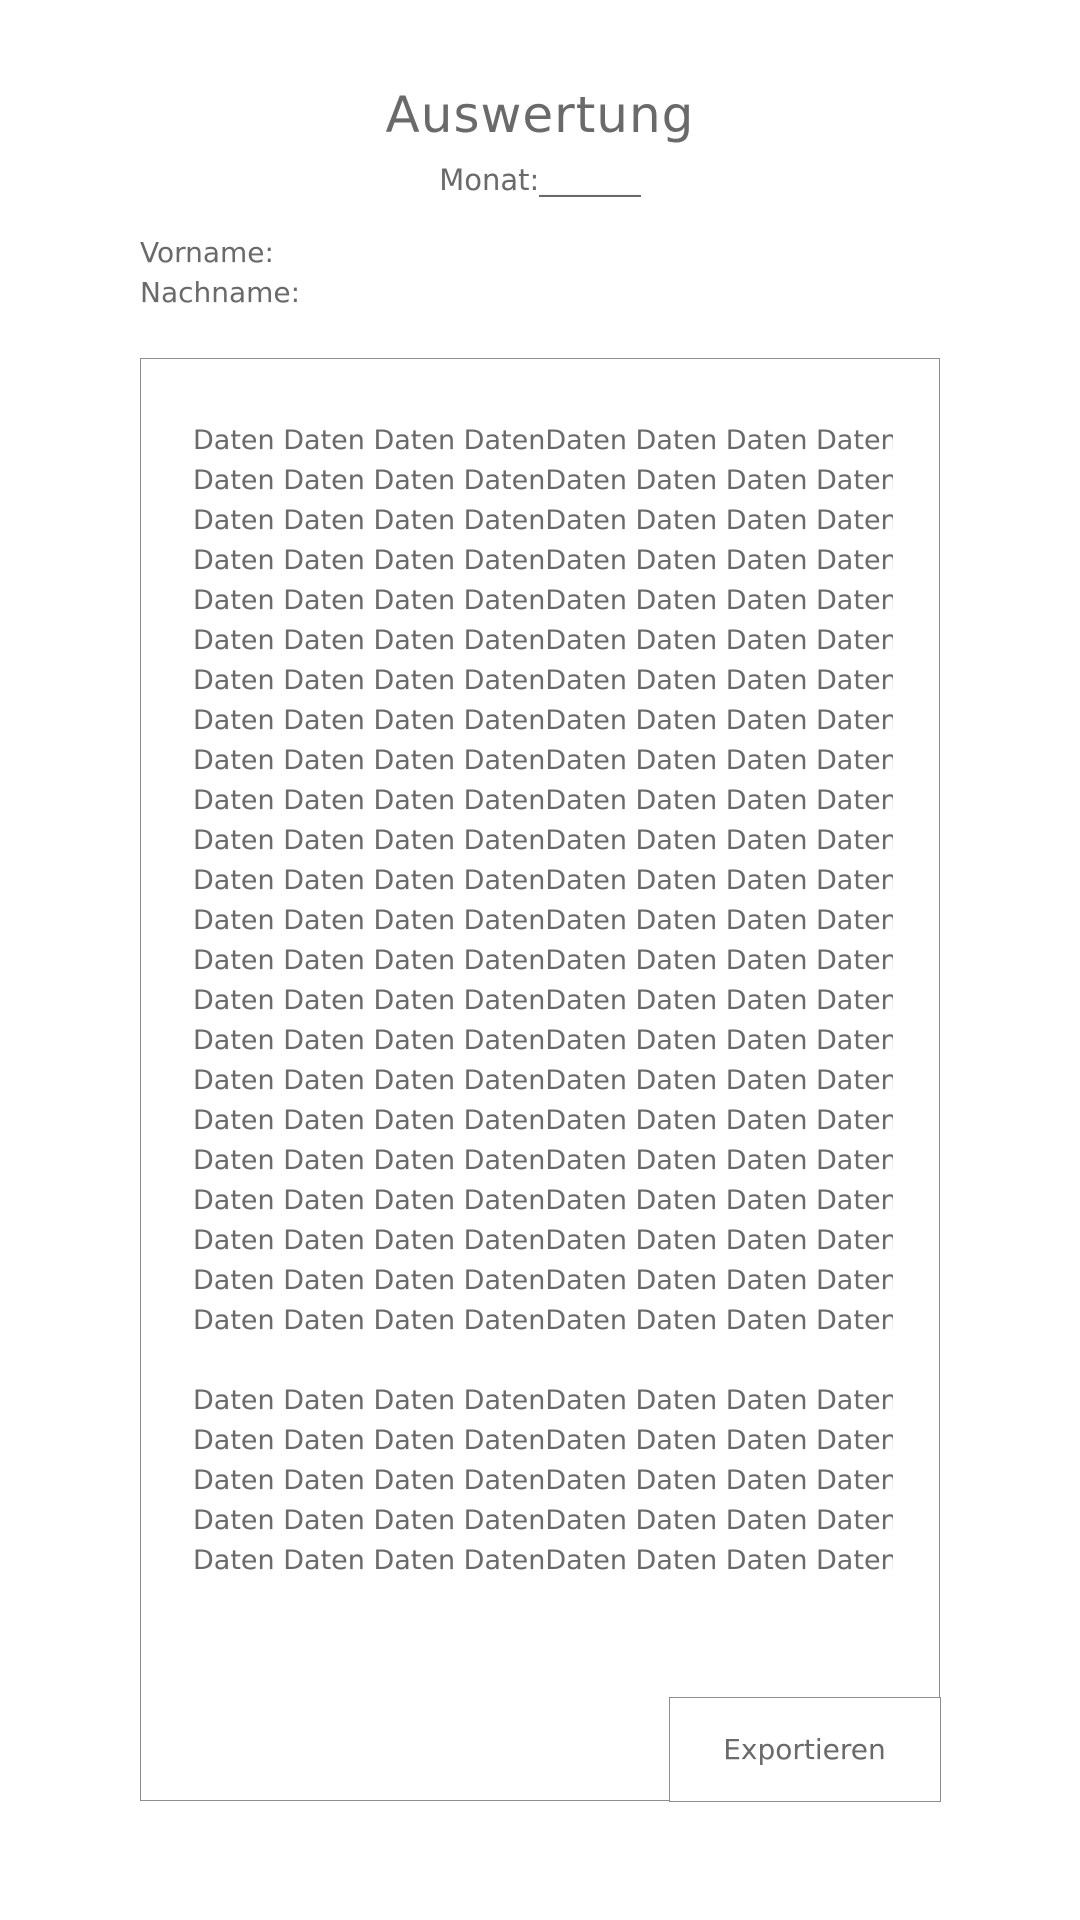  Describe the element at coordinates (804, 1749) in the screenshot. I see `export-button: Exportieren` at that location.